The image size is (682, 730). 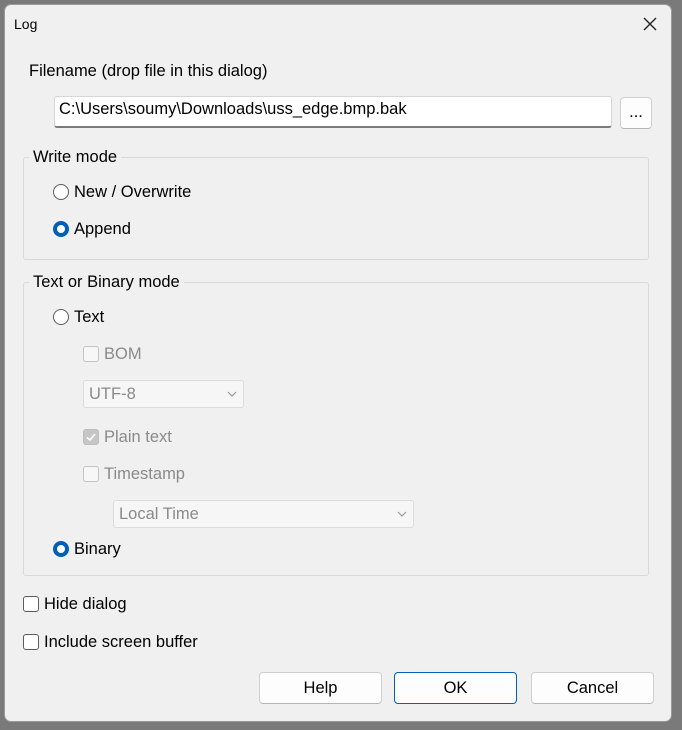 What do you see at coordinates (89, 317) in the screenshot?
I see `text-radio-label: Text` at bounding box center [89, 317].